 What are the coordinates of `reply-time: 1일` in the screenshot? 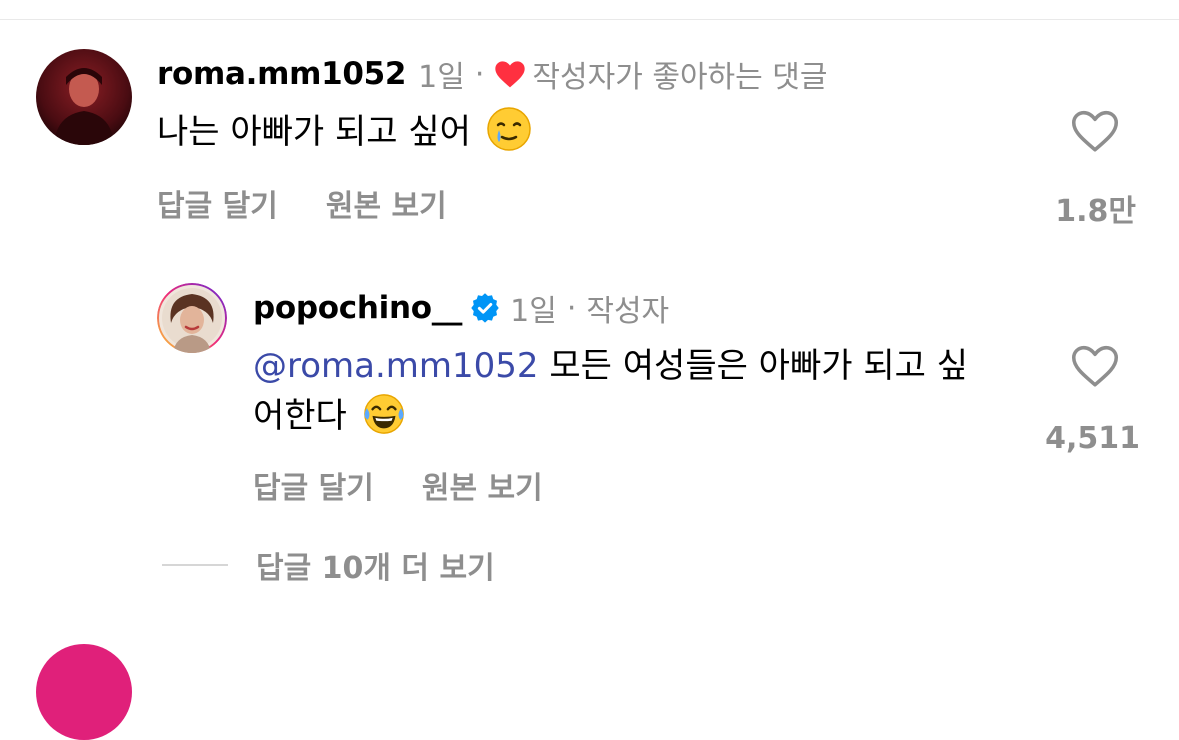 It's located at (533, 311).